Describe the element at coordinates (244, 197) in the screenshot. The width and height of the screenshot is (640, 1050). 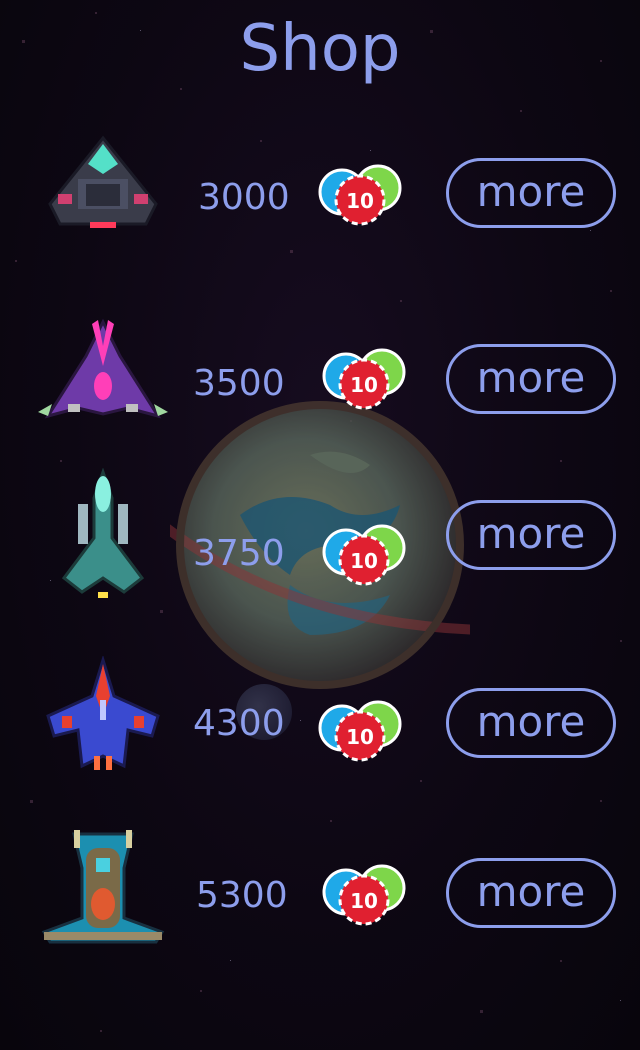
I see `item-price: 3000` at that location.